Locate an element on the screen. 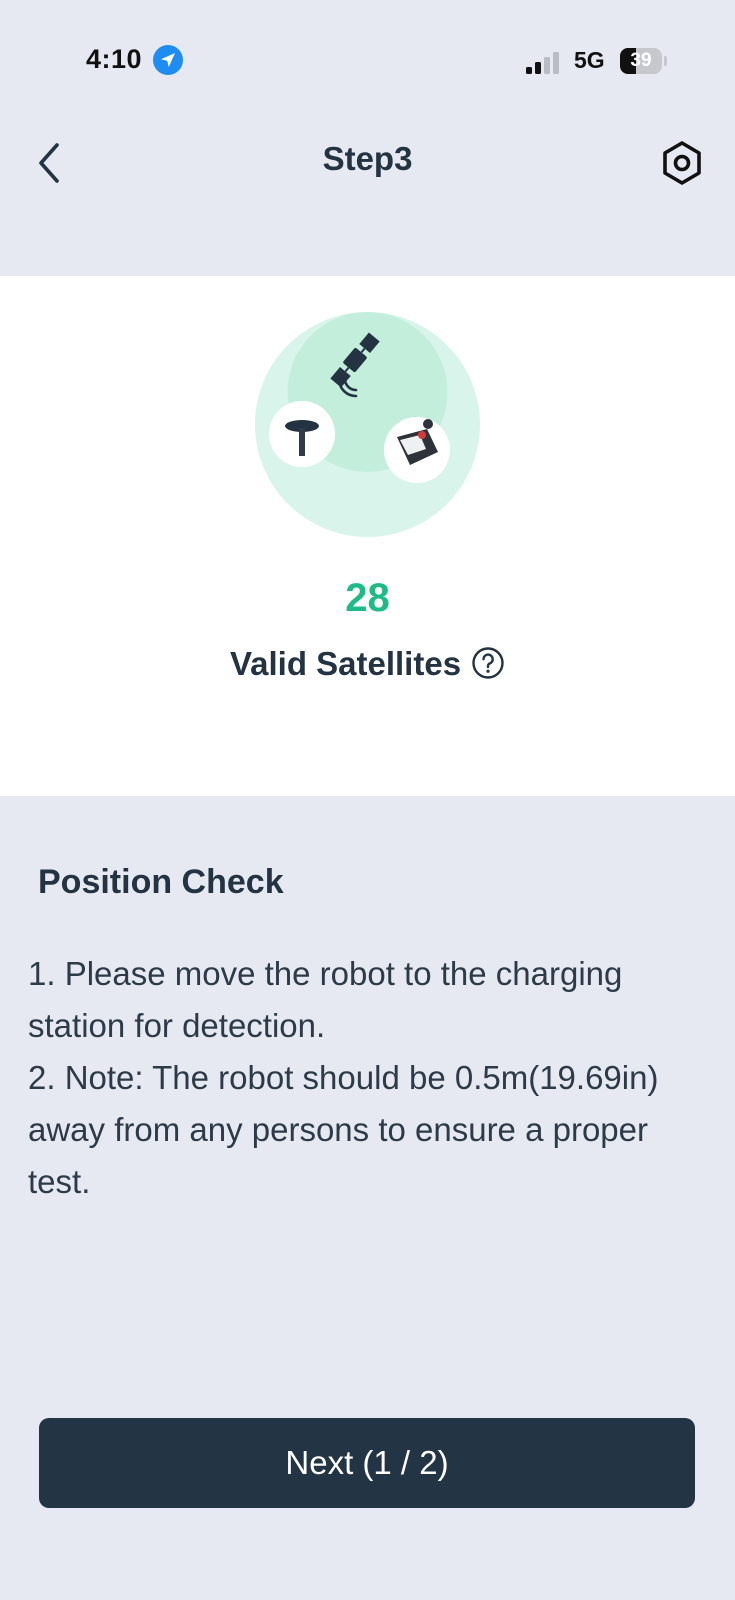 This screenshot has width=735, height=1600. satellite-label: Valid Satellites is located at coordinates (345, 663).